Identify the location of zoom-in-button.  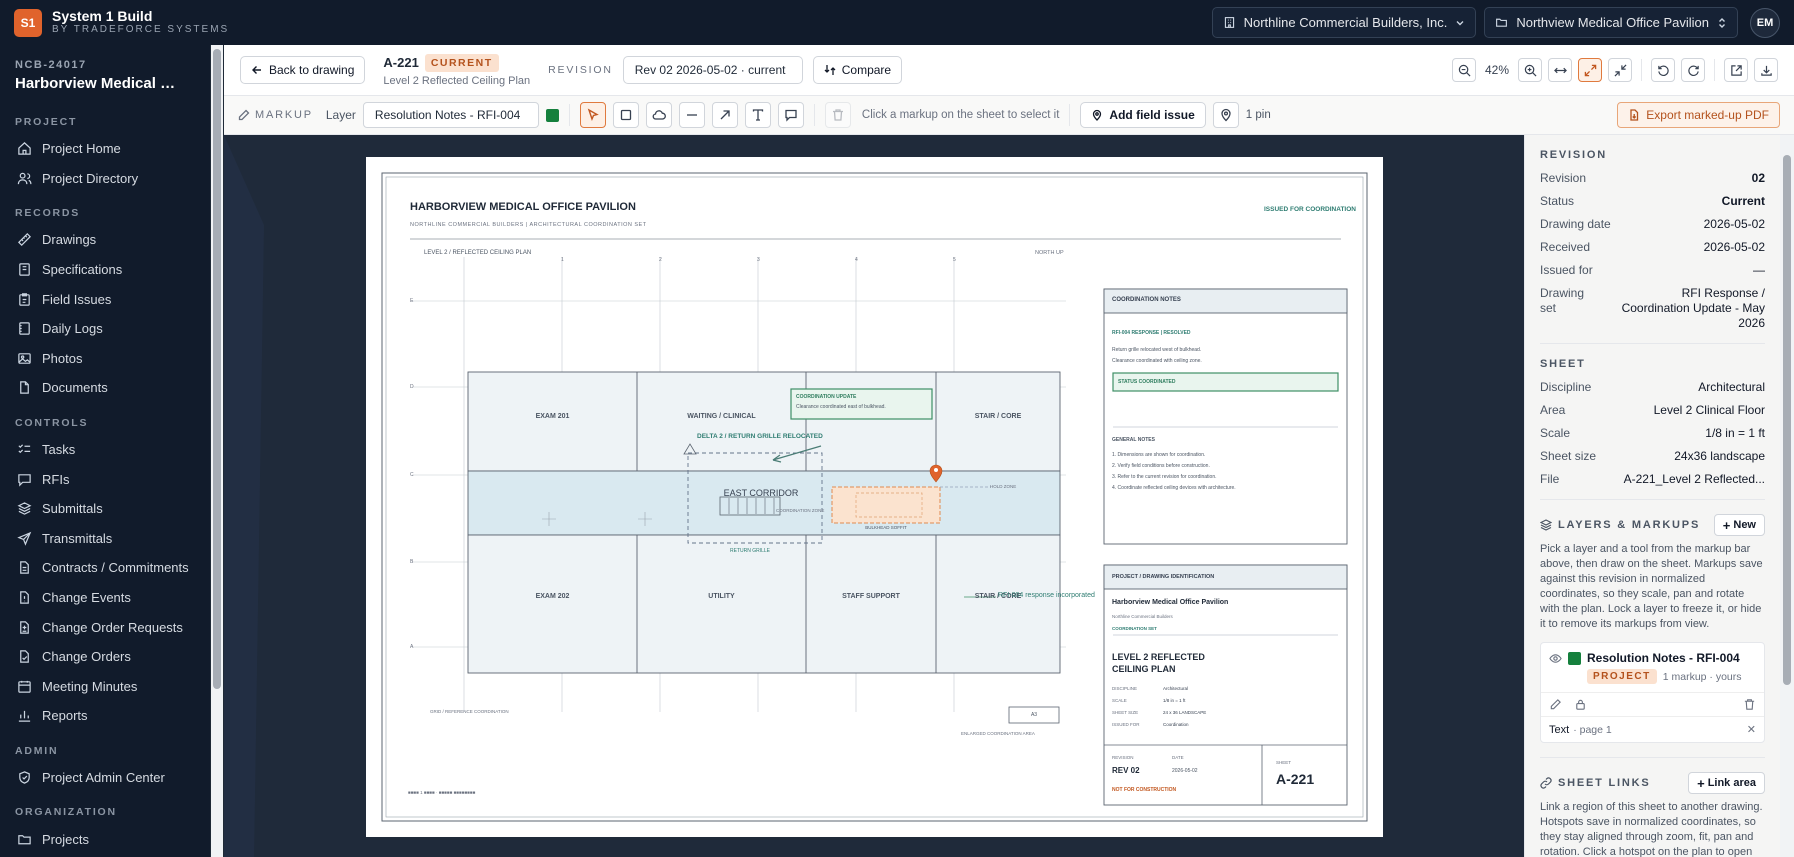
(1530, 70).